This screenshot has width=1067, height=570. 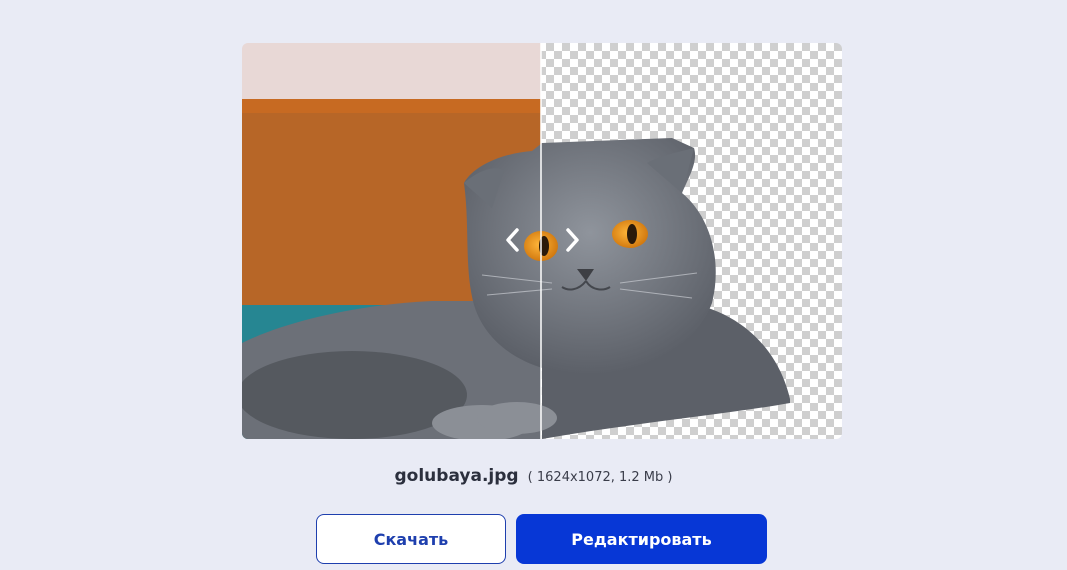 I want to click on file-meta: ( 1624x1072, 1.2 Mb ), so click(x=600, y=477).